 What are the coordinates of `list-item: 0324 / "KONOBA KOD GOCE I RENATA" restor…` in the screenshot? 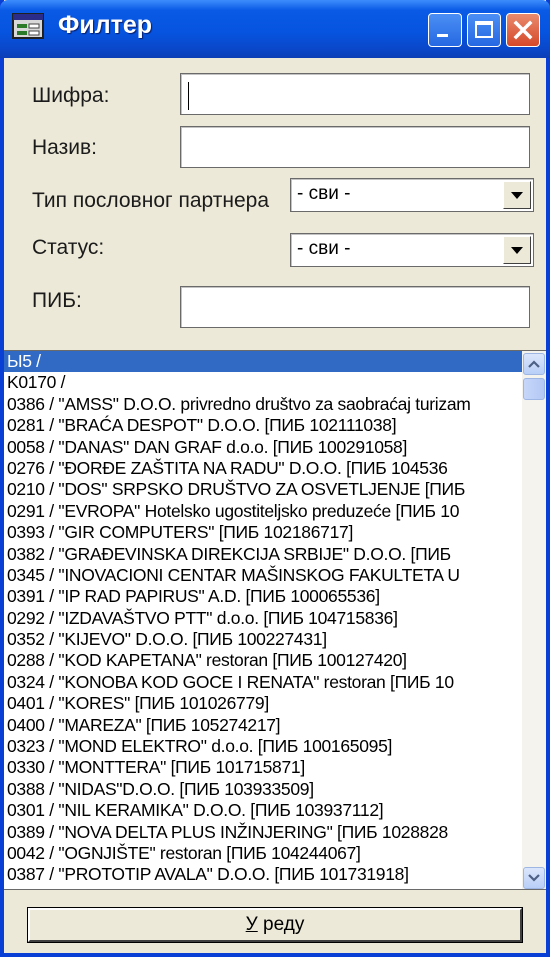 It's located at (263, 682).